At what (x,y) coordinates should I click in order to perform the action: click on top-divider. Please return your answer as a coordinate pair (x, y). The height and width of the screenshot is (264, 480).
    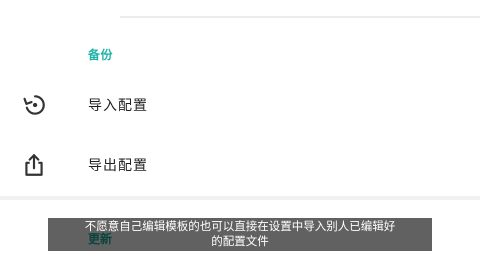
    Looking at the image, I should click on (300, 17).